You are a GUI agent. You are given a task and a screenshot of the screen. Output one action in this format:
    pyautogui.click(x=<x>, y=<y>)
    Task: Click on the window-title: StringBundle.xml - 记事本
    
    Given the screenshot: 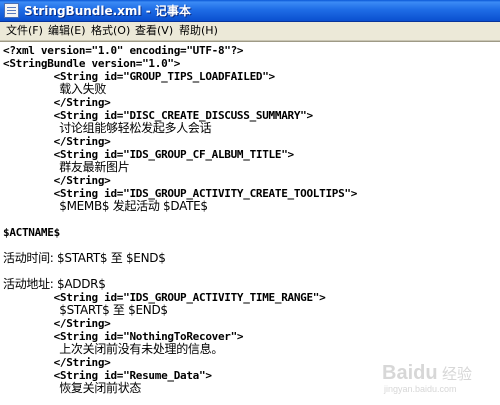 What is the action you would take?
    pyautogui.click(x=107, y=11)
    